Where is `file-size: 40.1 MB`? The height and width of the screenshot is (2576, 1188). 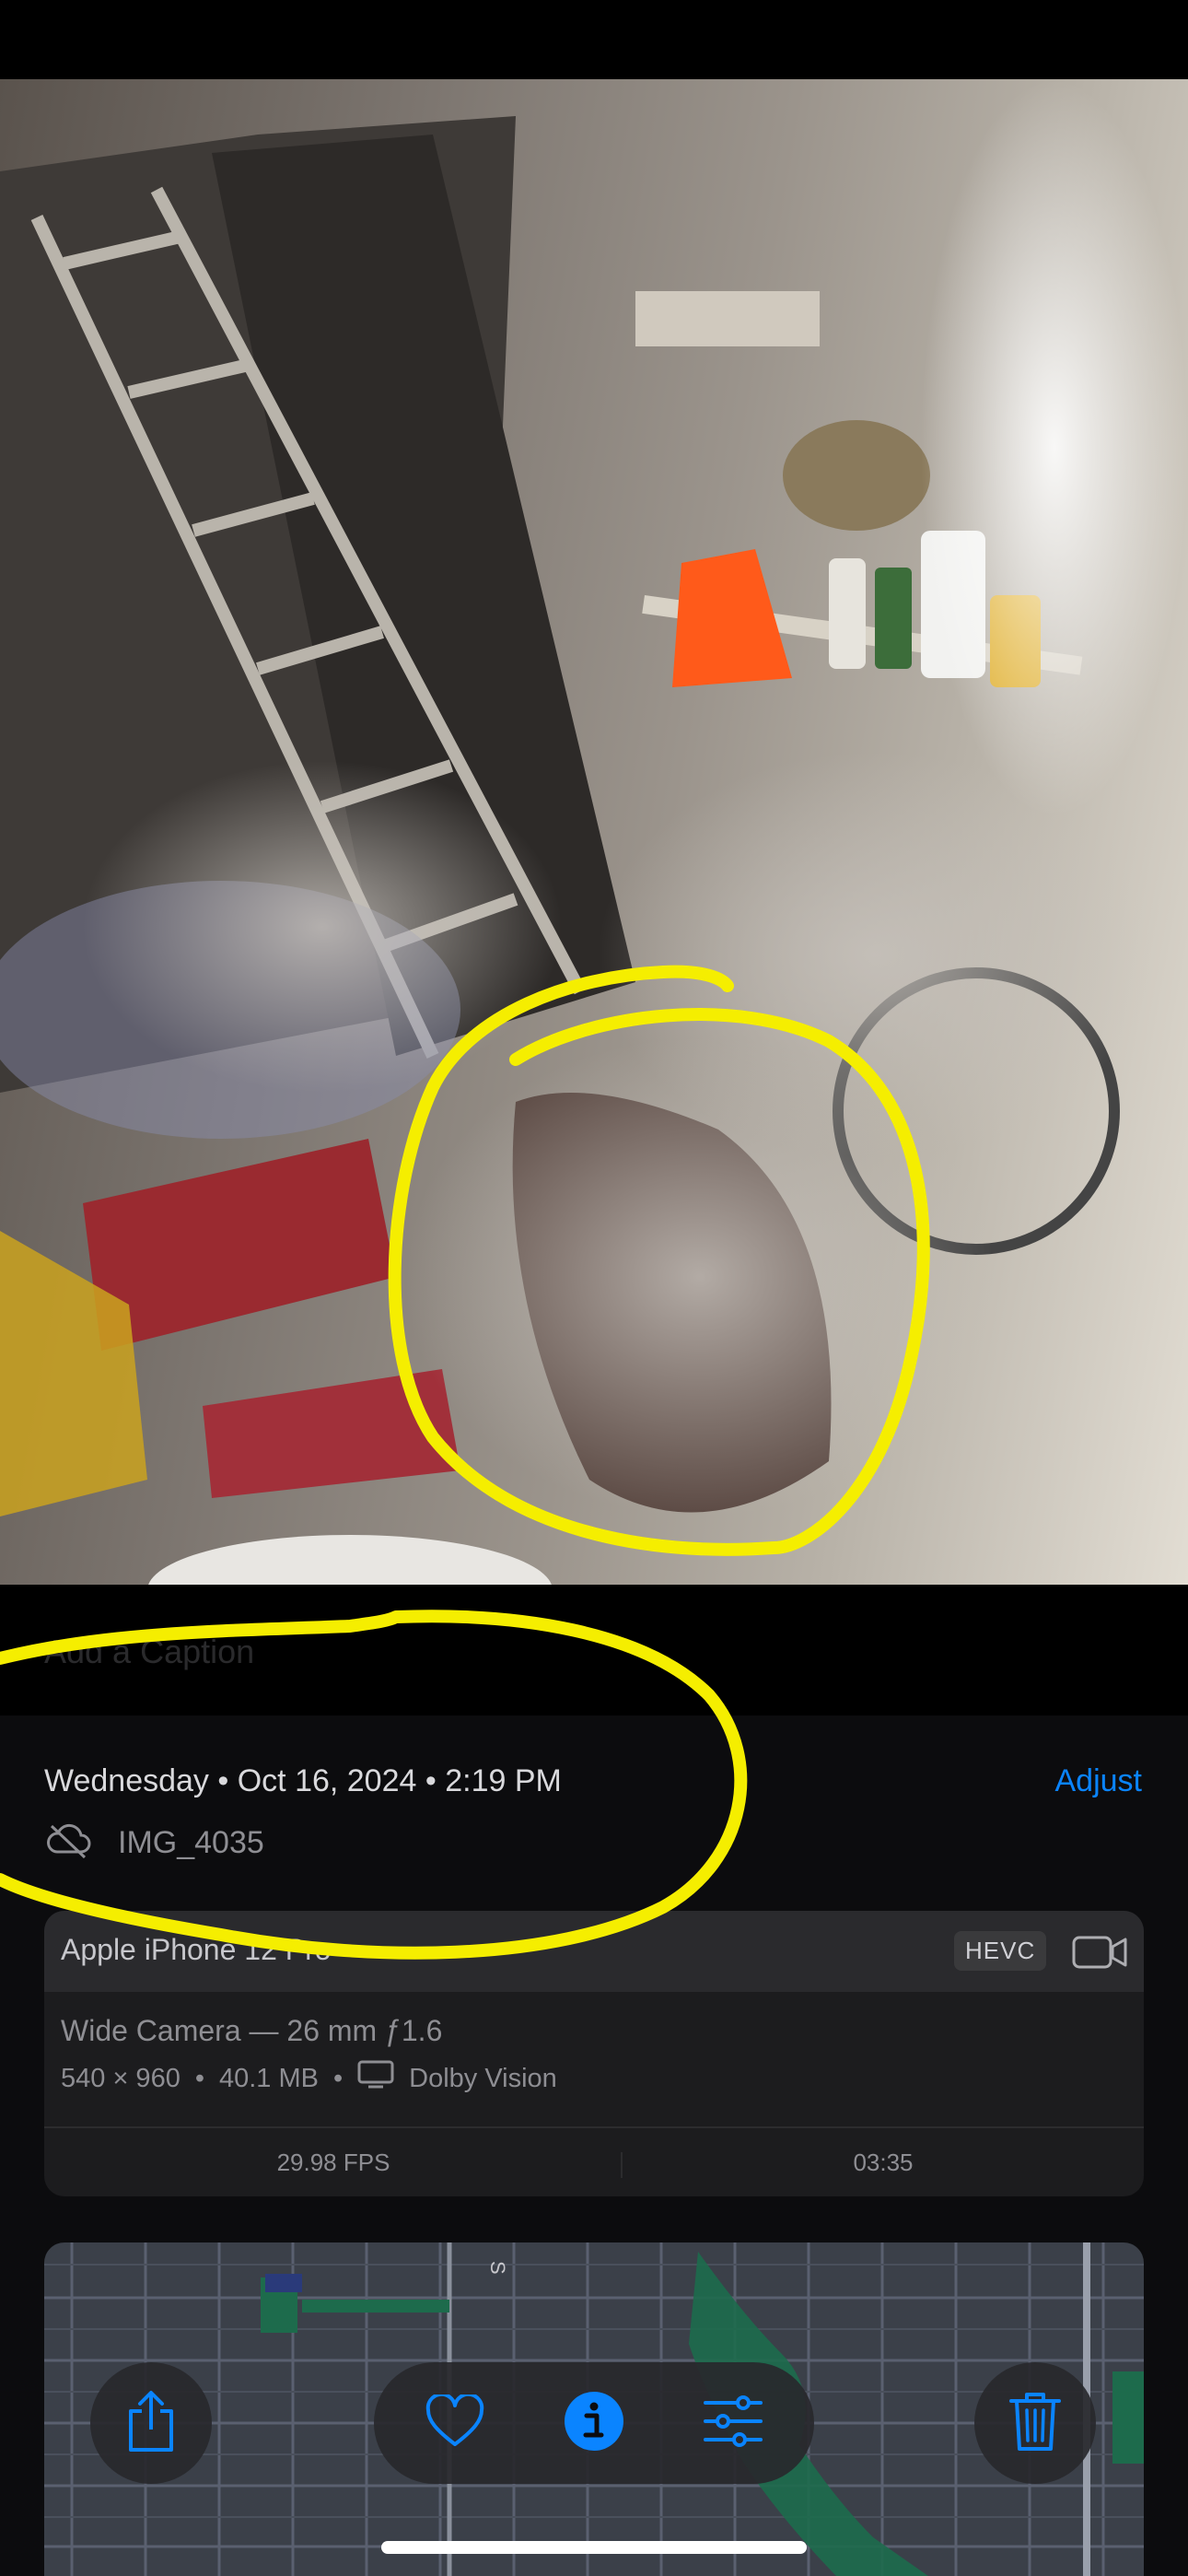
file-size: 40.1 MB is located at coordinates (268, 2078).